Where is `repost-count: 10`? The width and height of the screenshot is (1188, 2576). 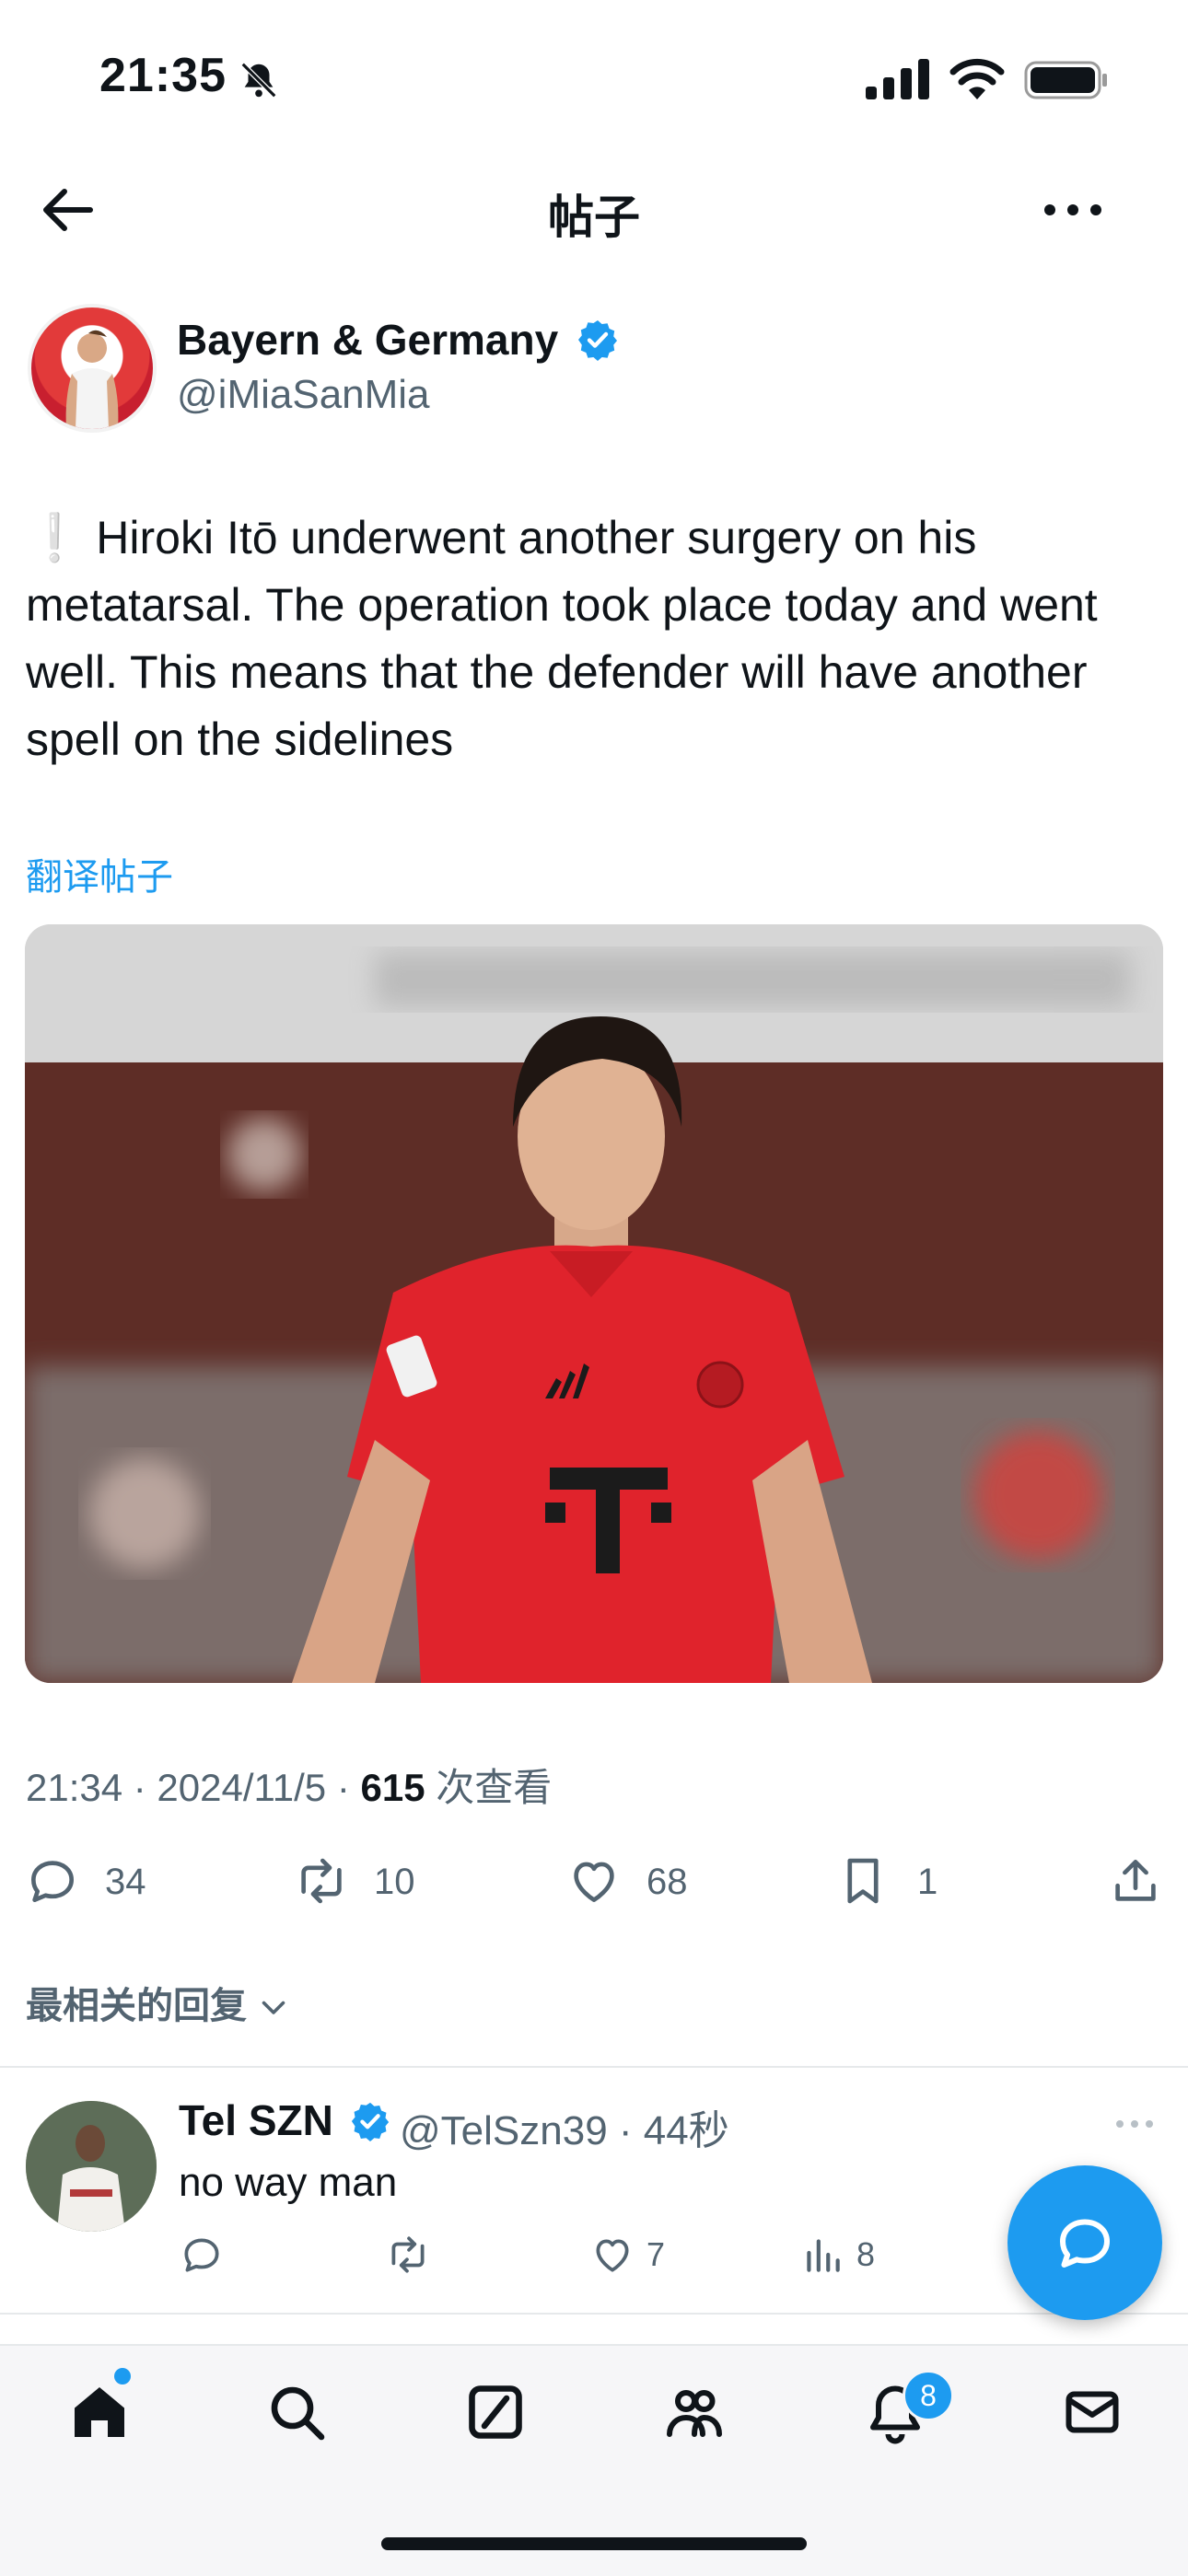
repost-count: 10 is located at coordinates (394, 1882).